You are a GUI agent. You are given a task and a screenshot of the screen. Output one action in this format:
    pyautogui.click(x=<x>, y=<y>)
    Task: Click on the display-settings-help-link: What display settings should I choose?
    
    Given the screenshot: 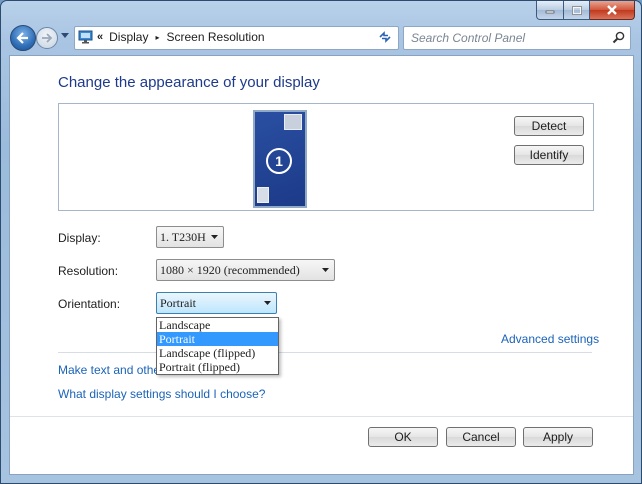 What is the action you would take?
    pyautogui.click(x=161, y=394)
    